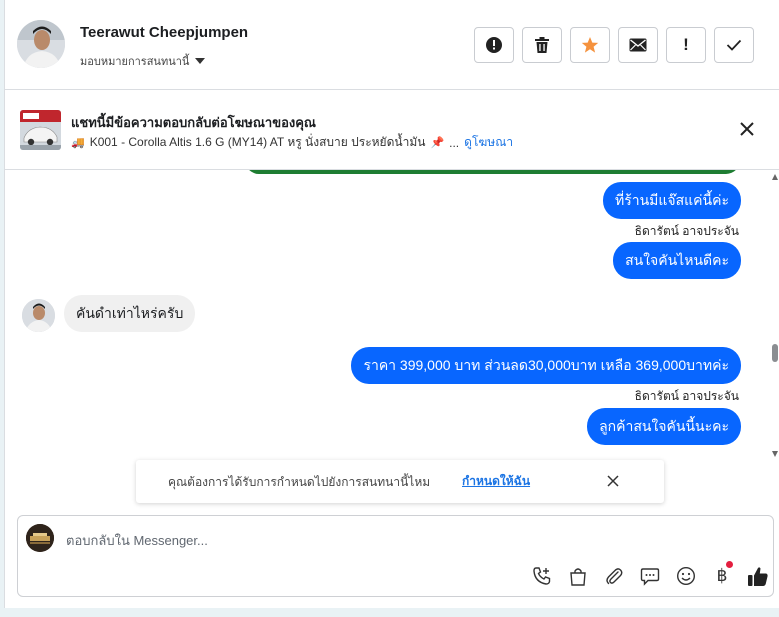  I want to click on pin-icon: 📌, so click(437, 143).